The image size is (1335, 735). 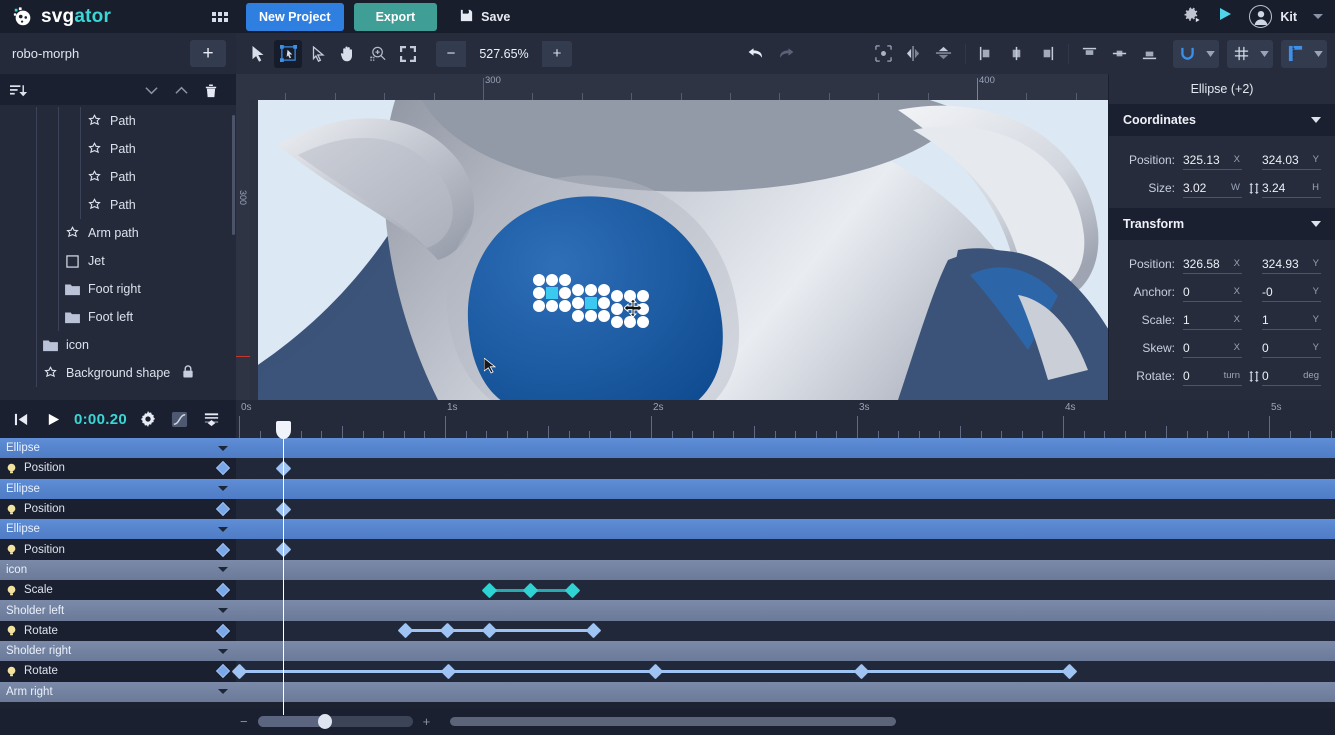 What do you see at coordinates (335, 721) in the screenshot?
I see `timeline-zoom-track` at bounding box center [335, 721].